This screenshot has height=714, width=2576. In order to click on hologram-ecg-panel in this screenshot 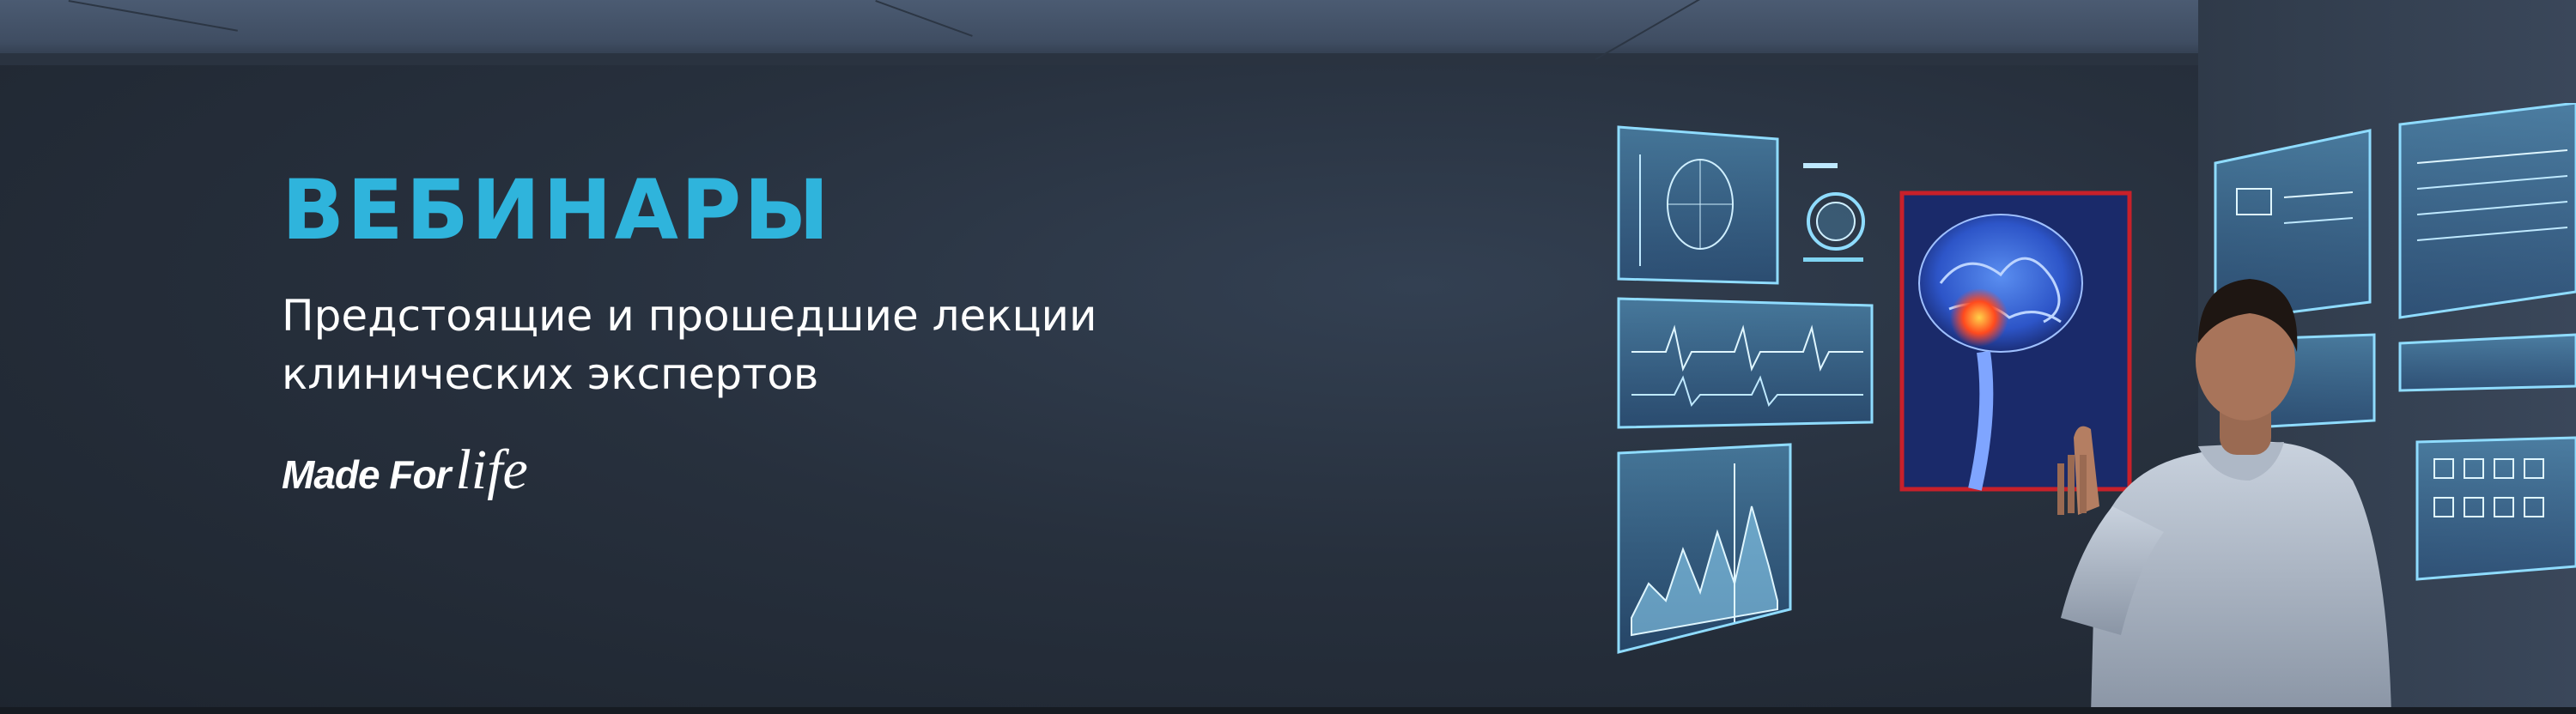, I will do `click(1745, 363)`.